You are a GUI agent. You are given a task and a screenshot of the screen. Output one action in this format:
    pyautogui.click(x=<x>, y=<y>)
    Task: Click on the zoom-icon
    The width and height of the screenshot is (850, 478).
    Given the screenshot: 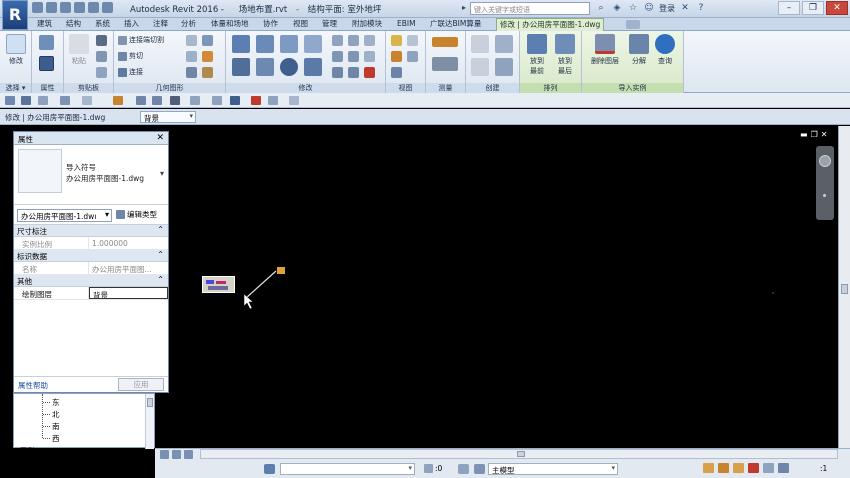 What is the action you would take?
    pyautogui.click(x=824, y=195)
    